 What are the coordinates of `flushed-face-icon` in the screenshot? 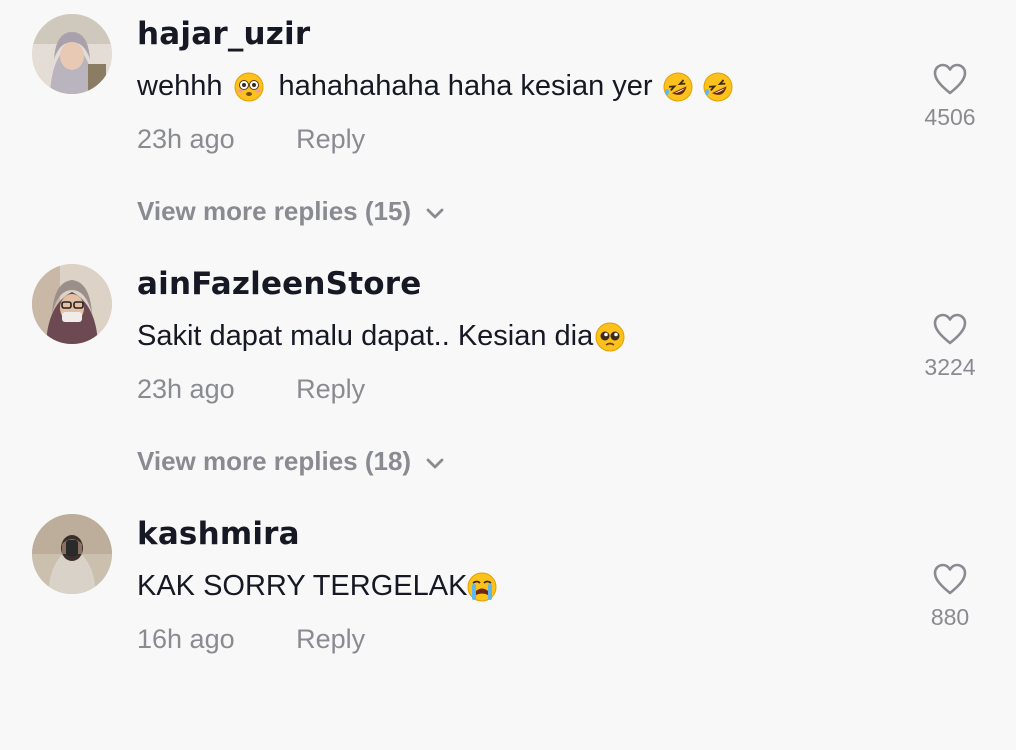 It's located at (249, 87).